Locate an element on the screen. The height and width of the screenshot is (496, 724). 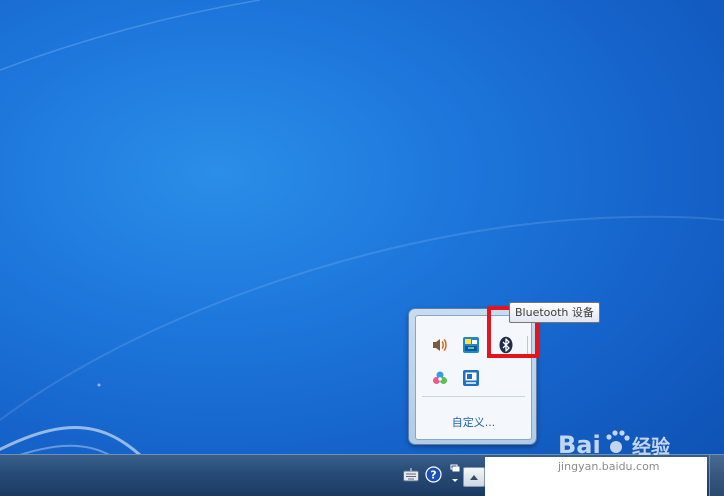
show-hidden-icons-button is located at coordinates (474, 477).